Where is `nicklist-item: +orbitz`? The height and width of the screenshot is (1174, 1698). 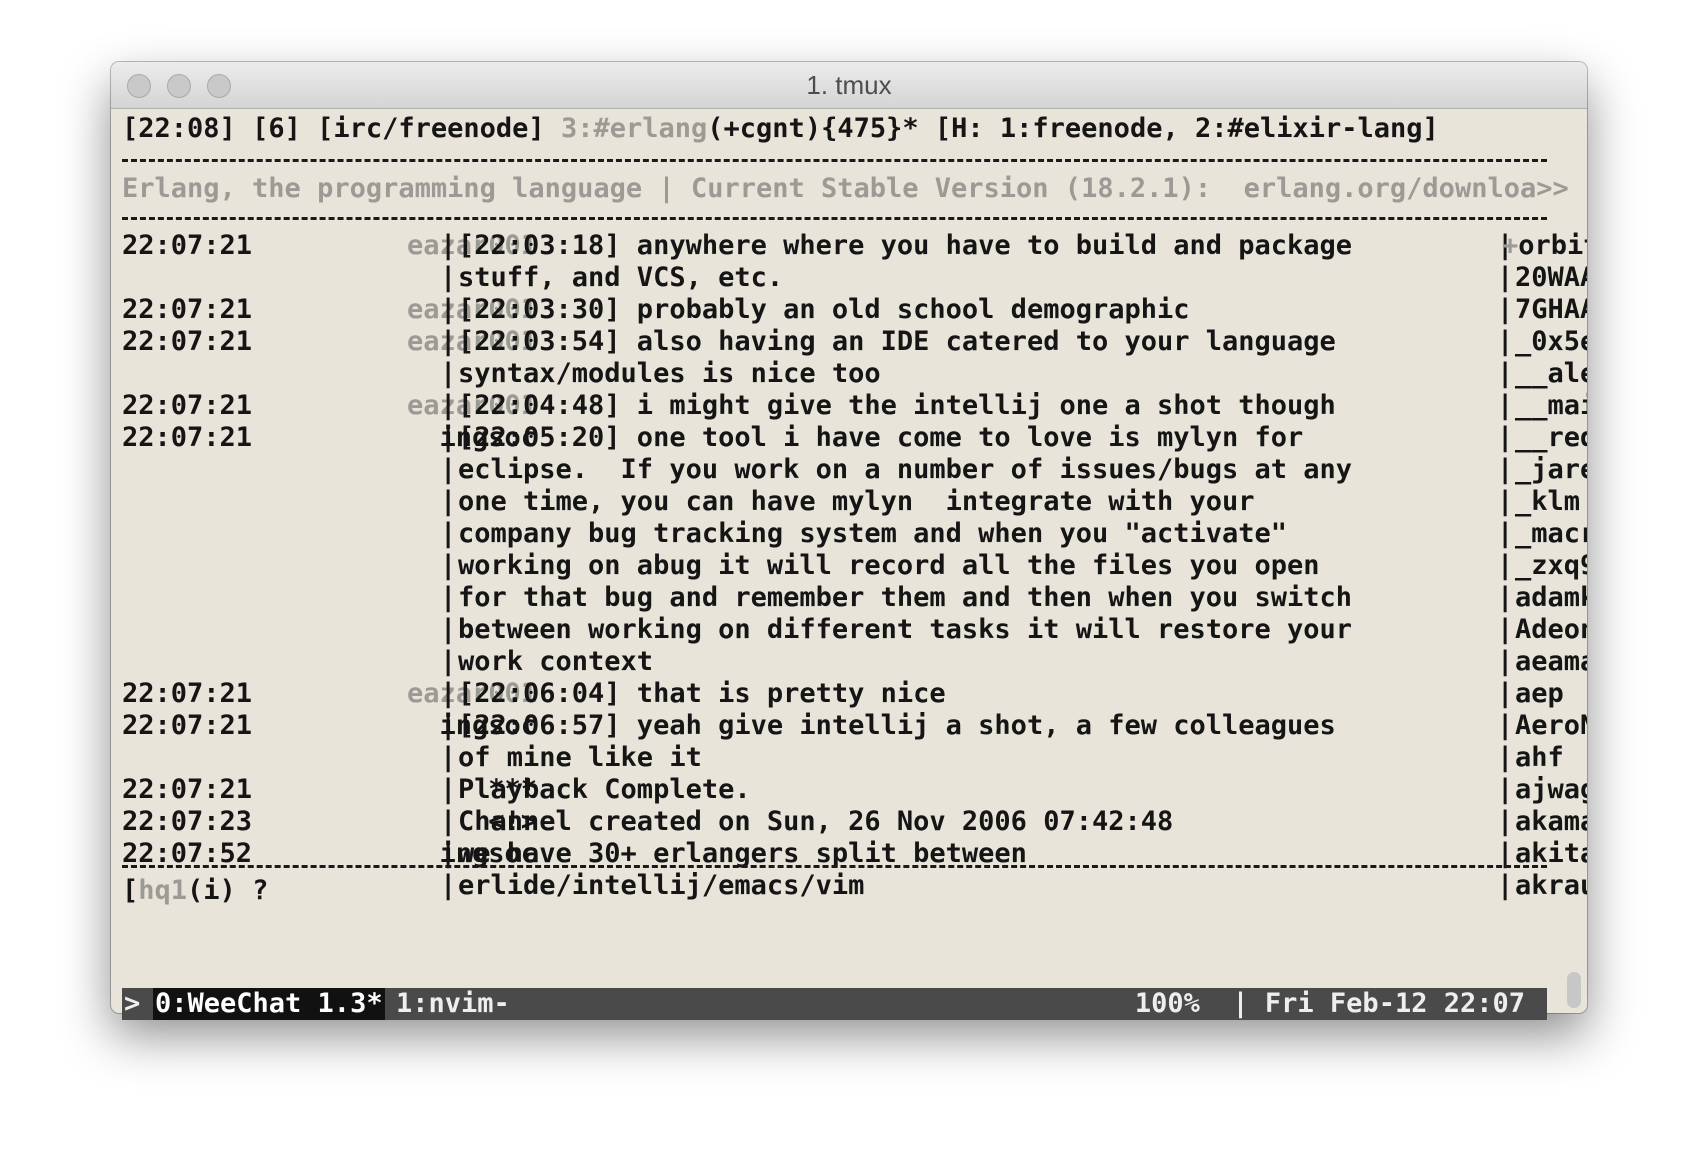 nicklist-item: +orbitz is located at coordinates (1544, 246).